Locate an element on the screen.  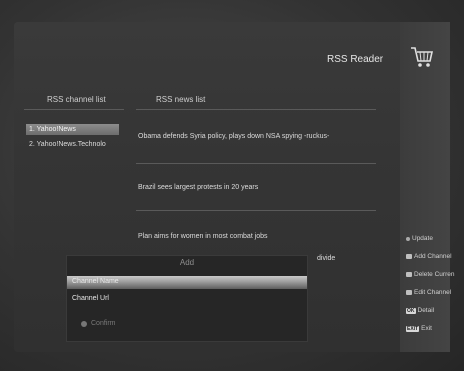
menu-delete-current: Delete Curren is located at coordinates (430, 274).